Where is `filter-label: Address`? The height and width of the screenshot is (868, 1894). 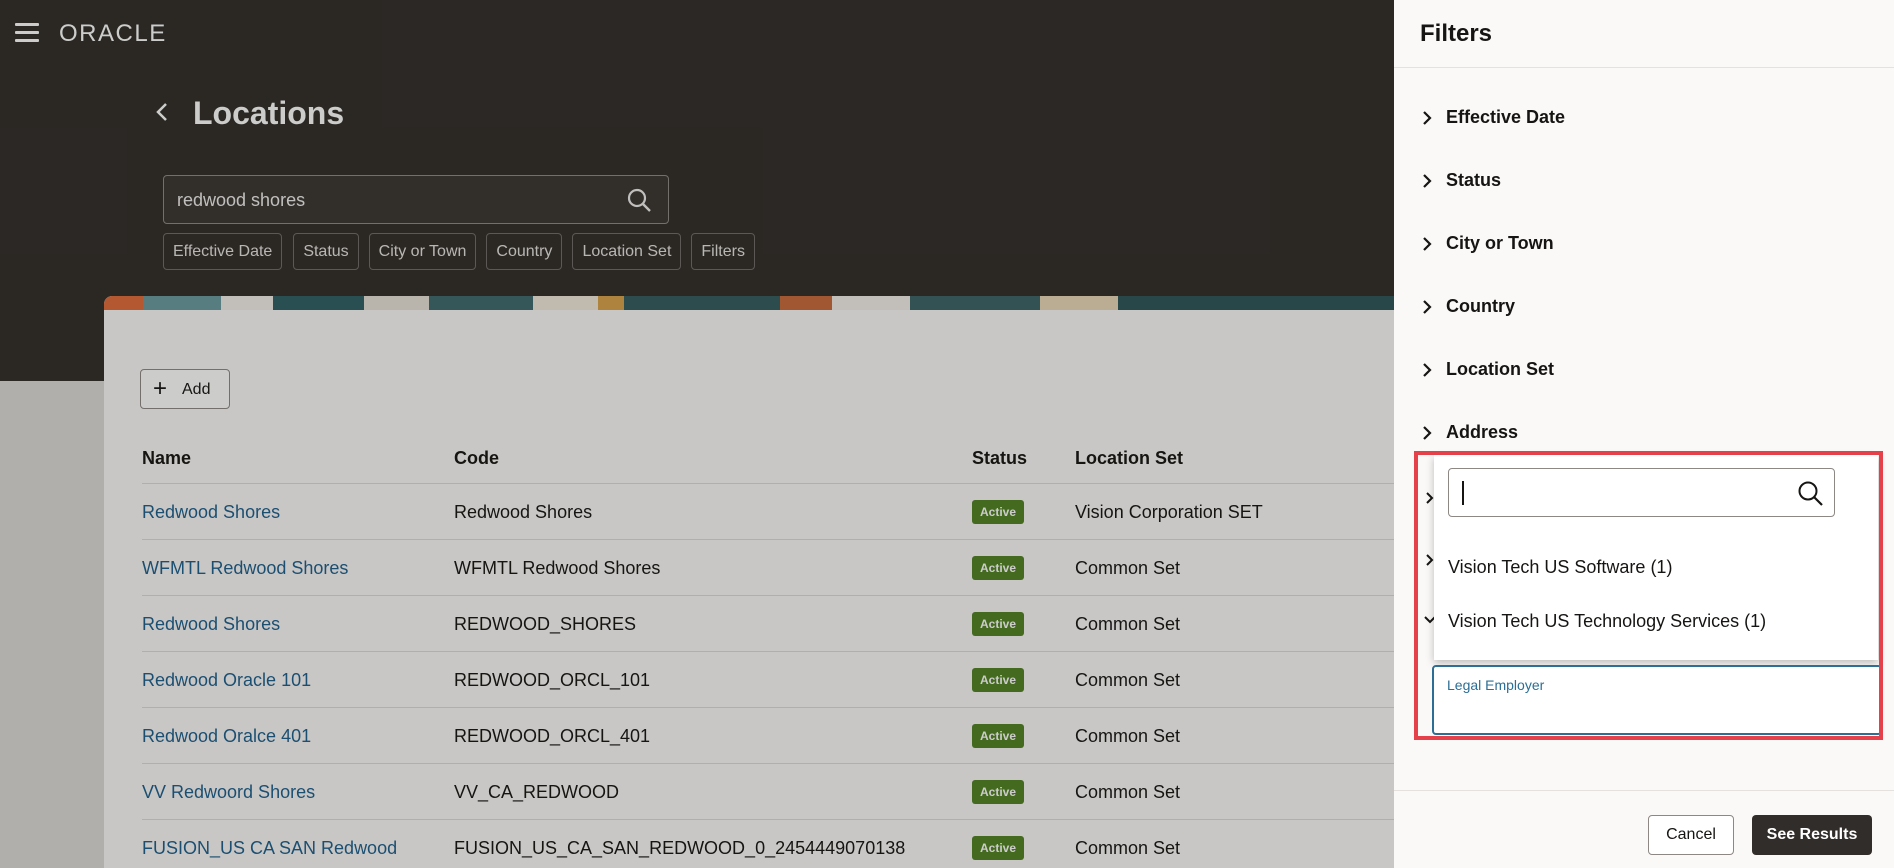 filter-label: Address is located at coordinates (1482, 432).